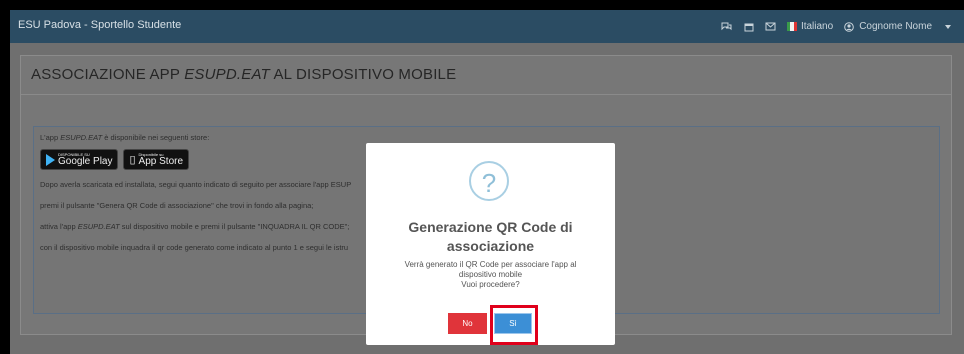 This screenshot has height=354, width=964. Describe the element at coordinates (132, 160) in the screenshot. I see `apple-icon: ▯` at that location.